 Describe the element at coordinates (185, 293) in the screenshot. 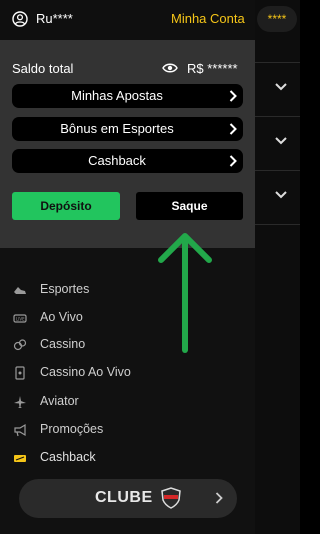

I see `annotation-arrow` at that location.